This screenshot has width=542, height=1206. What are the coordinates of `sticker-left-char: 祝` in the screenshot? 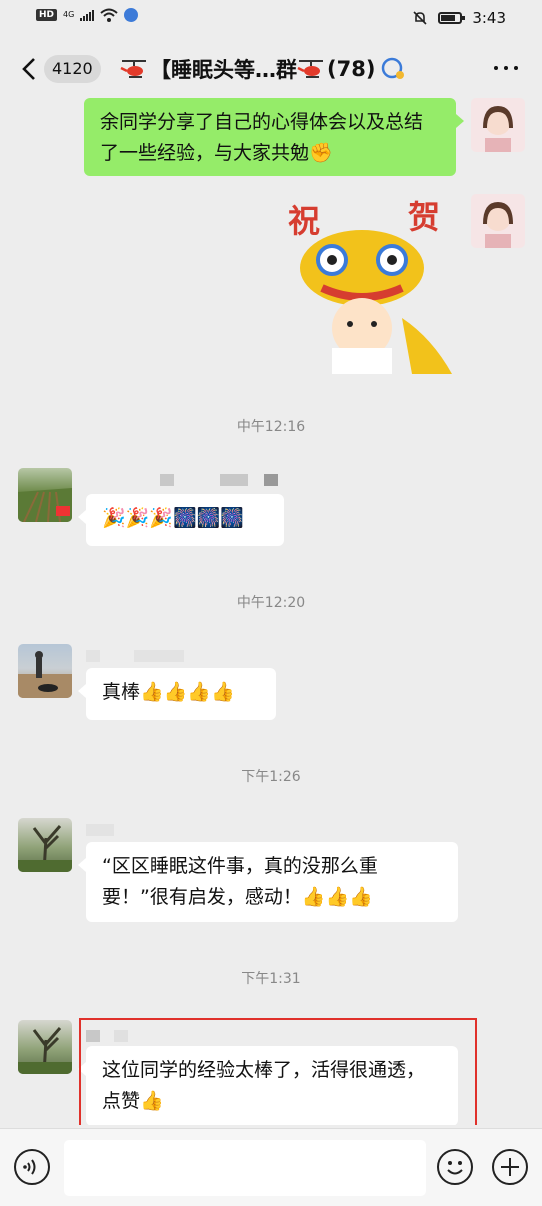 It's located at (304, 221).